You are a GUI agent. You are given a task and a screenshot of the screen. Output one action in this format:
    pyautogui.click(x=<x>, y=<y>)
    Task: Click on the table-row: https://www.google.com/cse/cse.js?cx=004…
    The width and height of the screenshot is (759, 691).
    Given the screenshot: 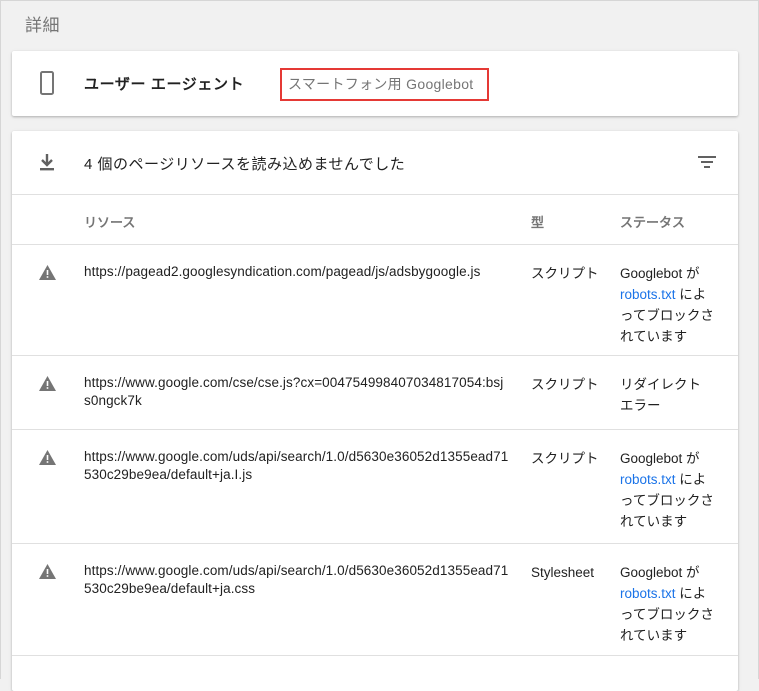 What is the action you would take?
    pyautogui.click(x=375, y=393)
    